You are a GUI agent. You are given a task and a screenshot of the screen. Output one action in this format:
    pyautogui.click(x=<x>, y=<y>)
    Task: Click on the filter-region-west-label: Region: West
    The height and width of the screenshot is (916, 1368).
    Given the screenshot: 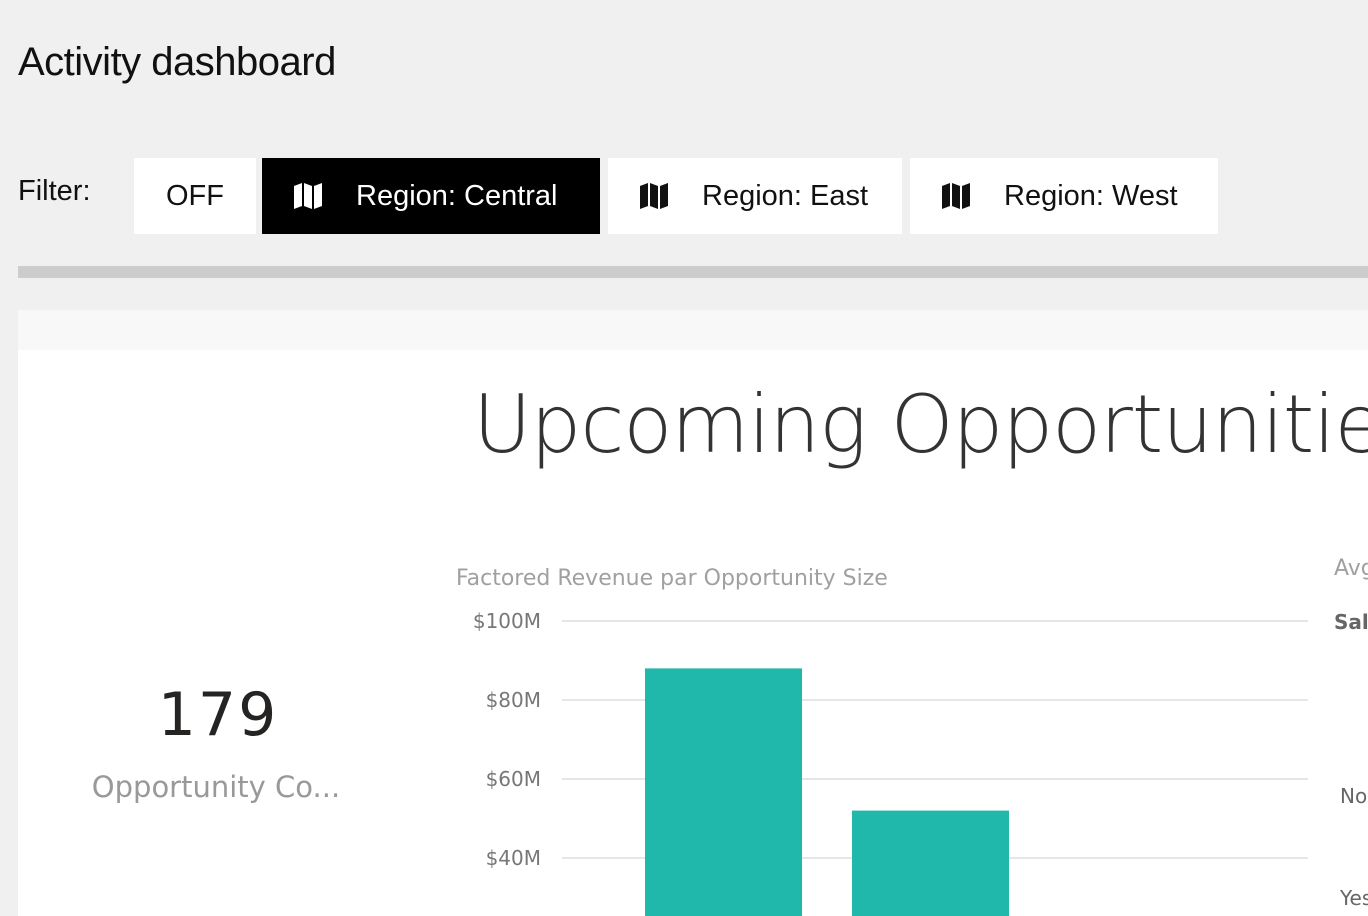 What is the action you would take?
    pyautogui.click(x=1091, y=195)
    